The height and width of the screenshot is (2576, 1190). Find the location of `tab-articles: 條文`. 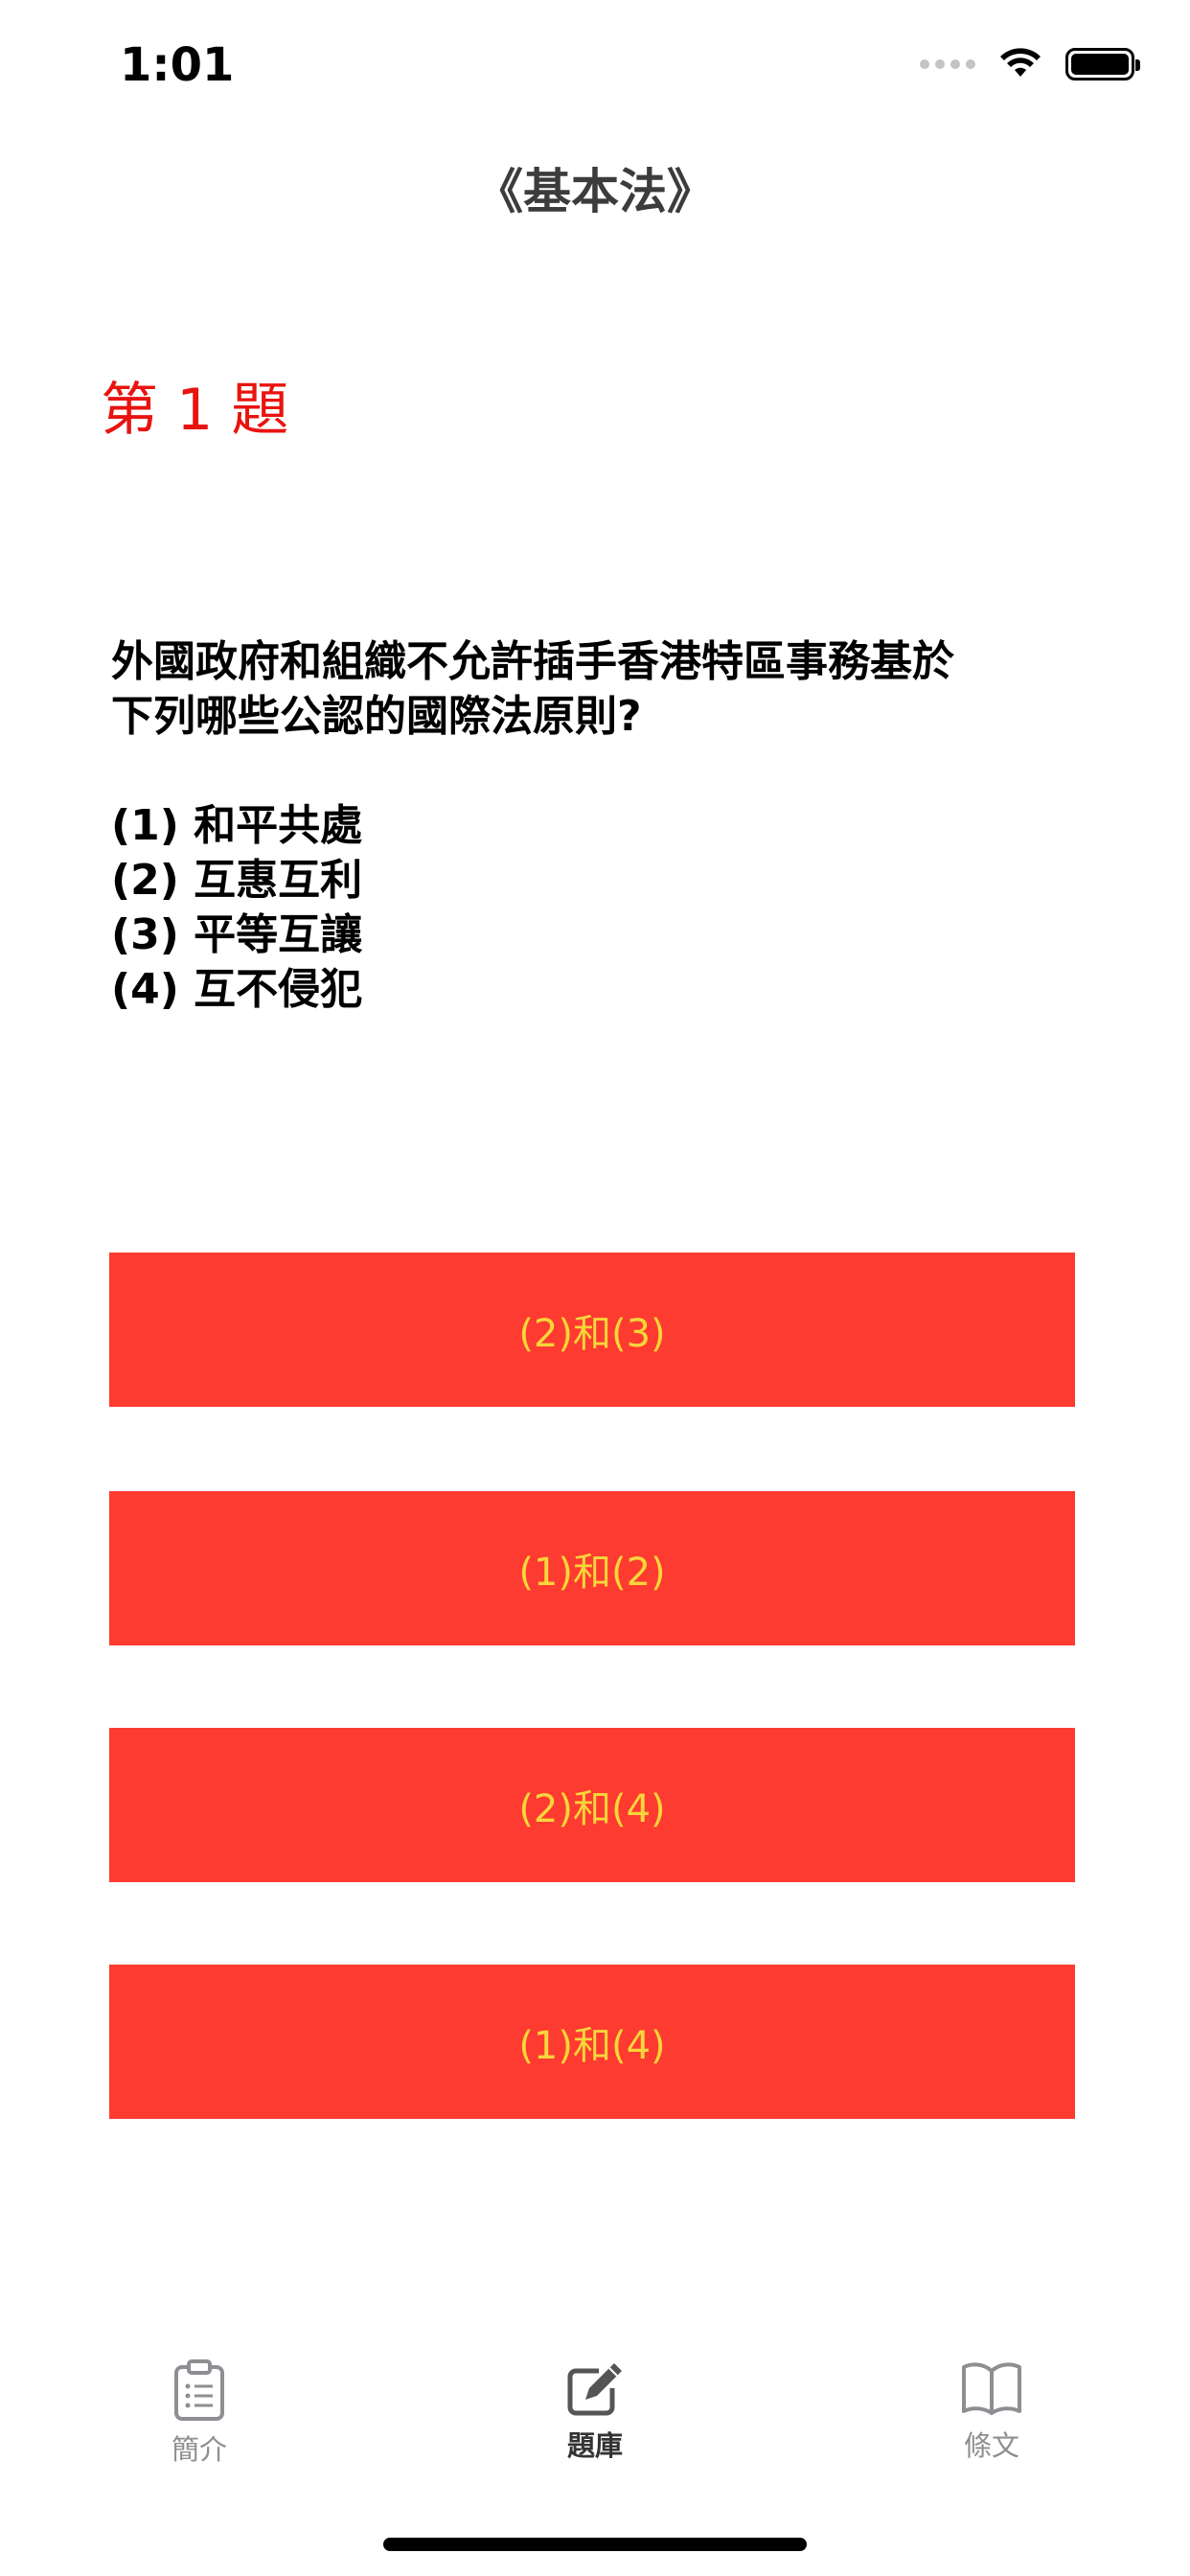

tab-articles: 條文 is located at coordinates (991, 2411).